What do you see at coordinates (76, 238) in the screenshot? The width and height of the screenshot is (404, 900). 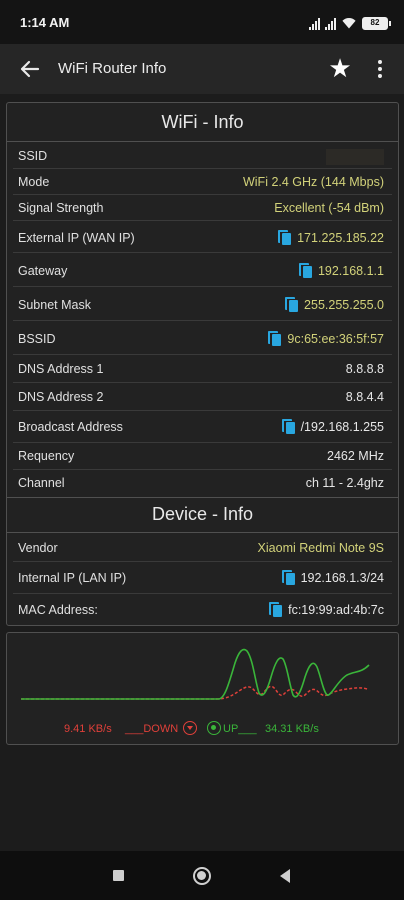 I see `row-label: External IP (WAN IP)` at bounding box center [76, 238].